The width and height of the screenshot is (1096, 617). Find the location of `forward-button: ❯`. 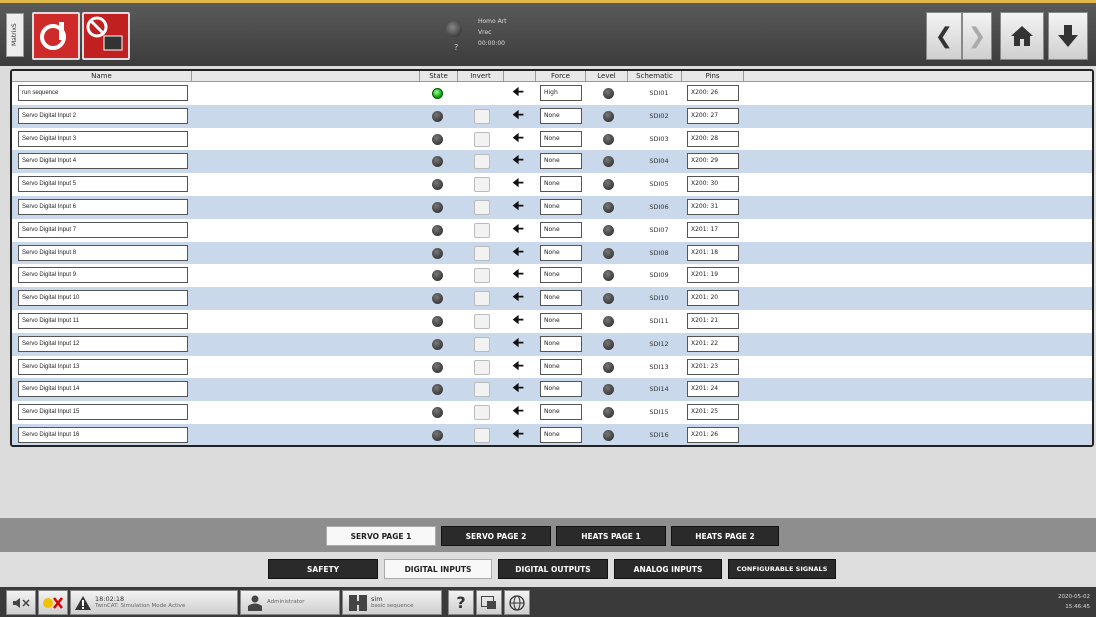

forward-button: ❯ is located at coordinates (977, 36).